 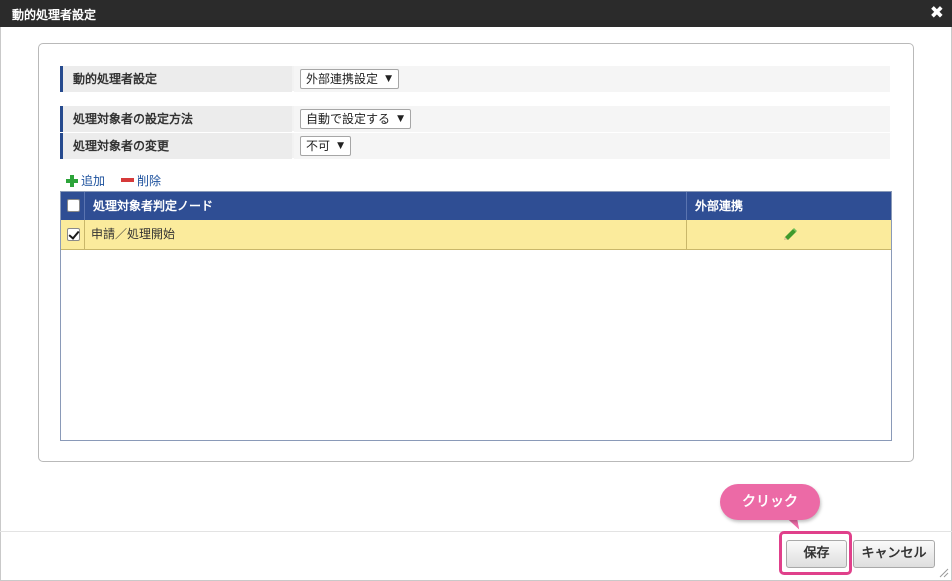 What do you see at coordinates (348, 119) in the screenshot?
I see `target-method-selected: 自動で設定する` at bounding box center [348, 119].